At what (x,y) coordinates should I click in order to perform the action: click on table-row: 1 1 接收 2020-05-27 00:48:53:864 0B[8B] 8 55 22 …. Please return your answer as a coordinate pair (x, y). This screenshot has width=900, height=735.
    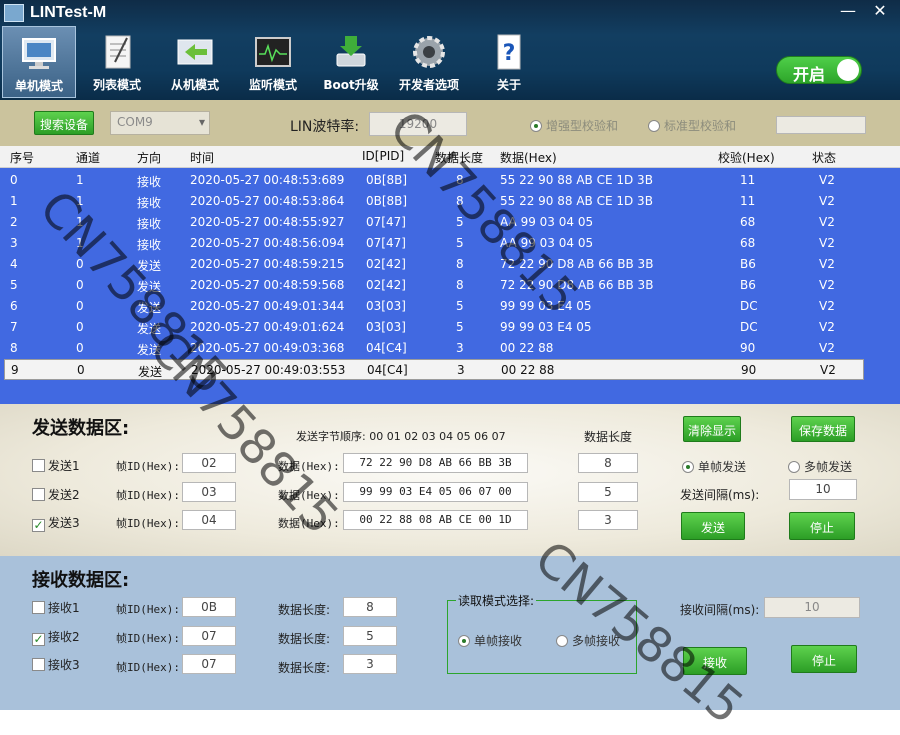
    Looking at the image, I should click on (434, 201).